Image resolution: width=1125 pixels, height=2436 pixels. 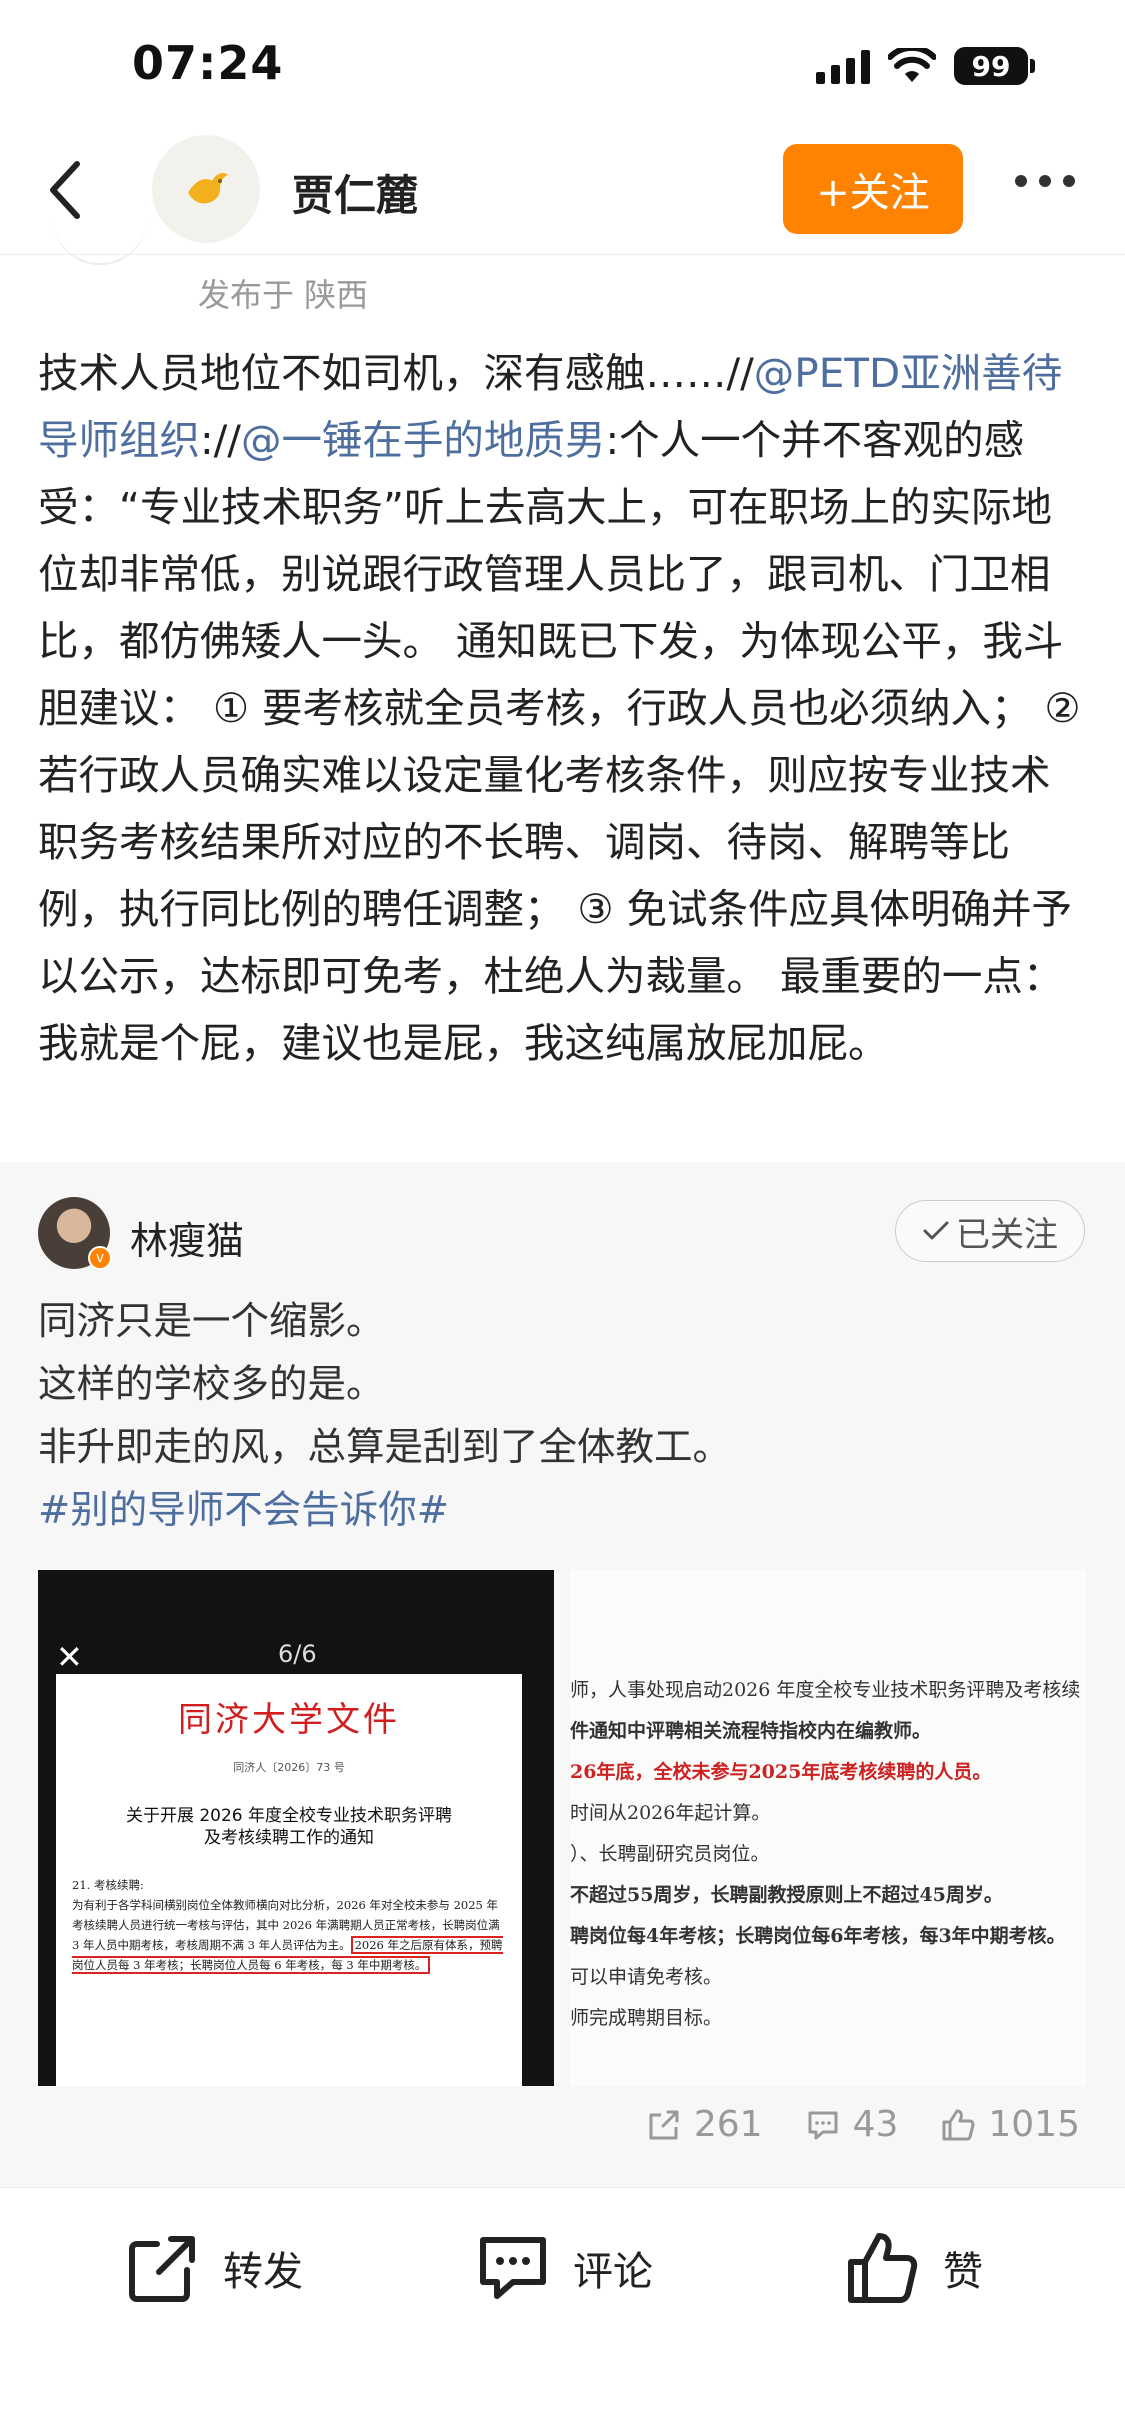 I want to click on doc-line: 时间从2026年起计算。, so click(x=670, y=1813).